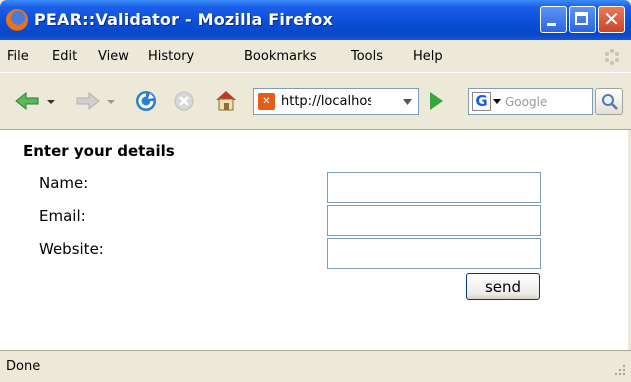 The width and height of the screenshot is (631, 382). Describe the element at coordinates (113, 56) in the screenshot. I see `menu-view: View` at that location.